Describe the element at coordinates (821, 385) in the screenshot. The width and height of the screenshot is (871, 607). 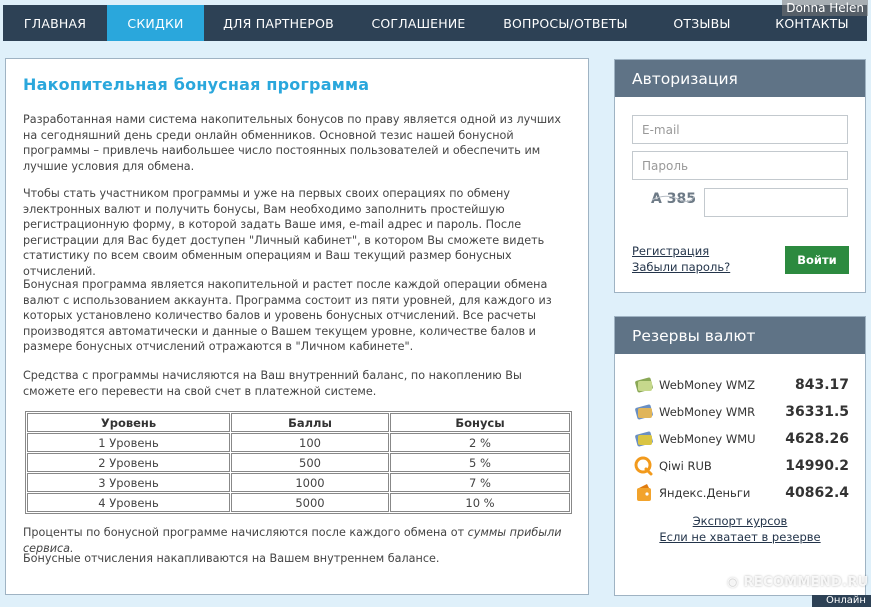
I see `reserve-amount: 843.17` at that location.